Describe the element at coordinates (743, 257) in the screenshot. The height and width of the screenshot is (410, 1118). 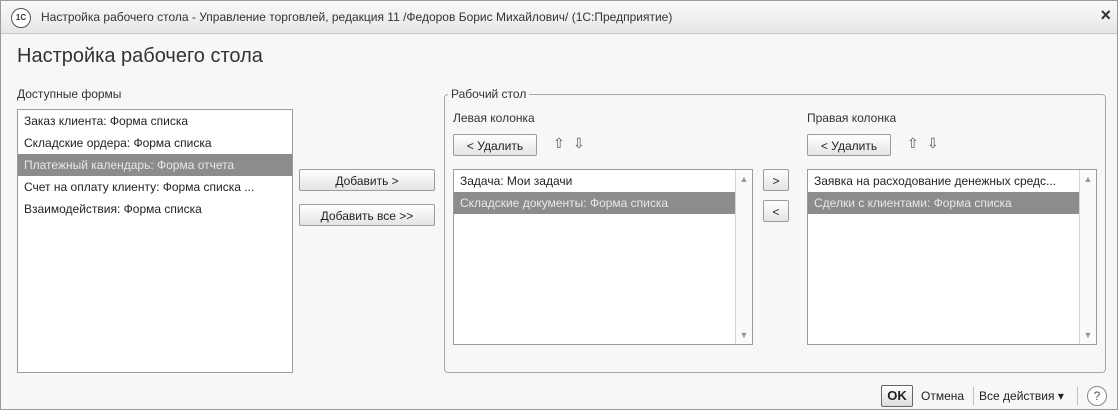
I see `left-list-scrollbar: ▲ ▼` at that location.